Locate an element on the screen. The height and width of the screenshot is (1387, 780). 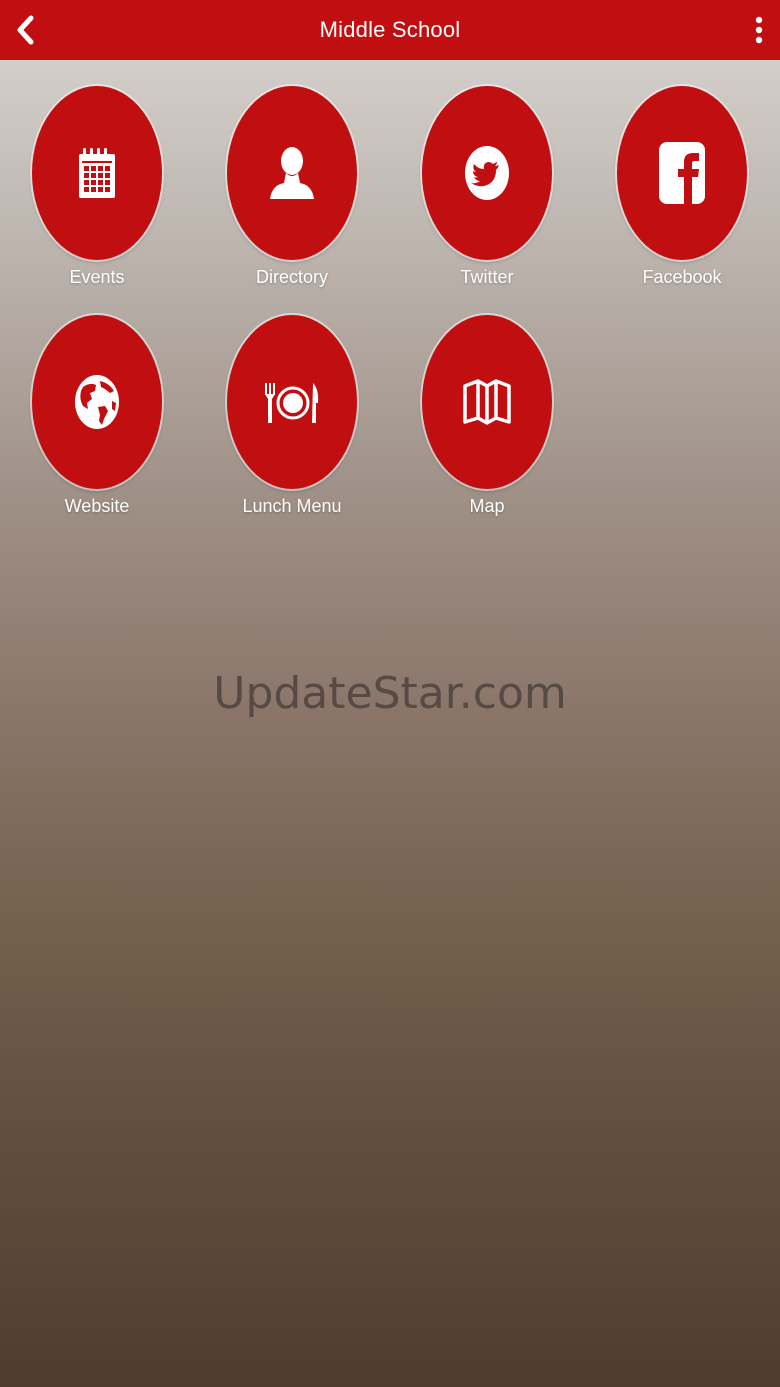
facebook-circle is located at coordinates (682, 173).